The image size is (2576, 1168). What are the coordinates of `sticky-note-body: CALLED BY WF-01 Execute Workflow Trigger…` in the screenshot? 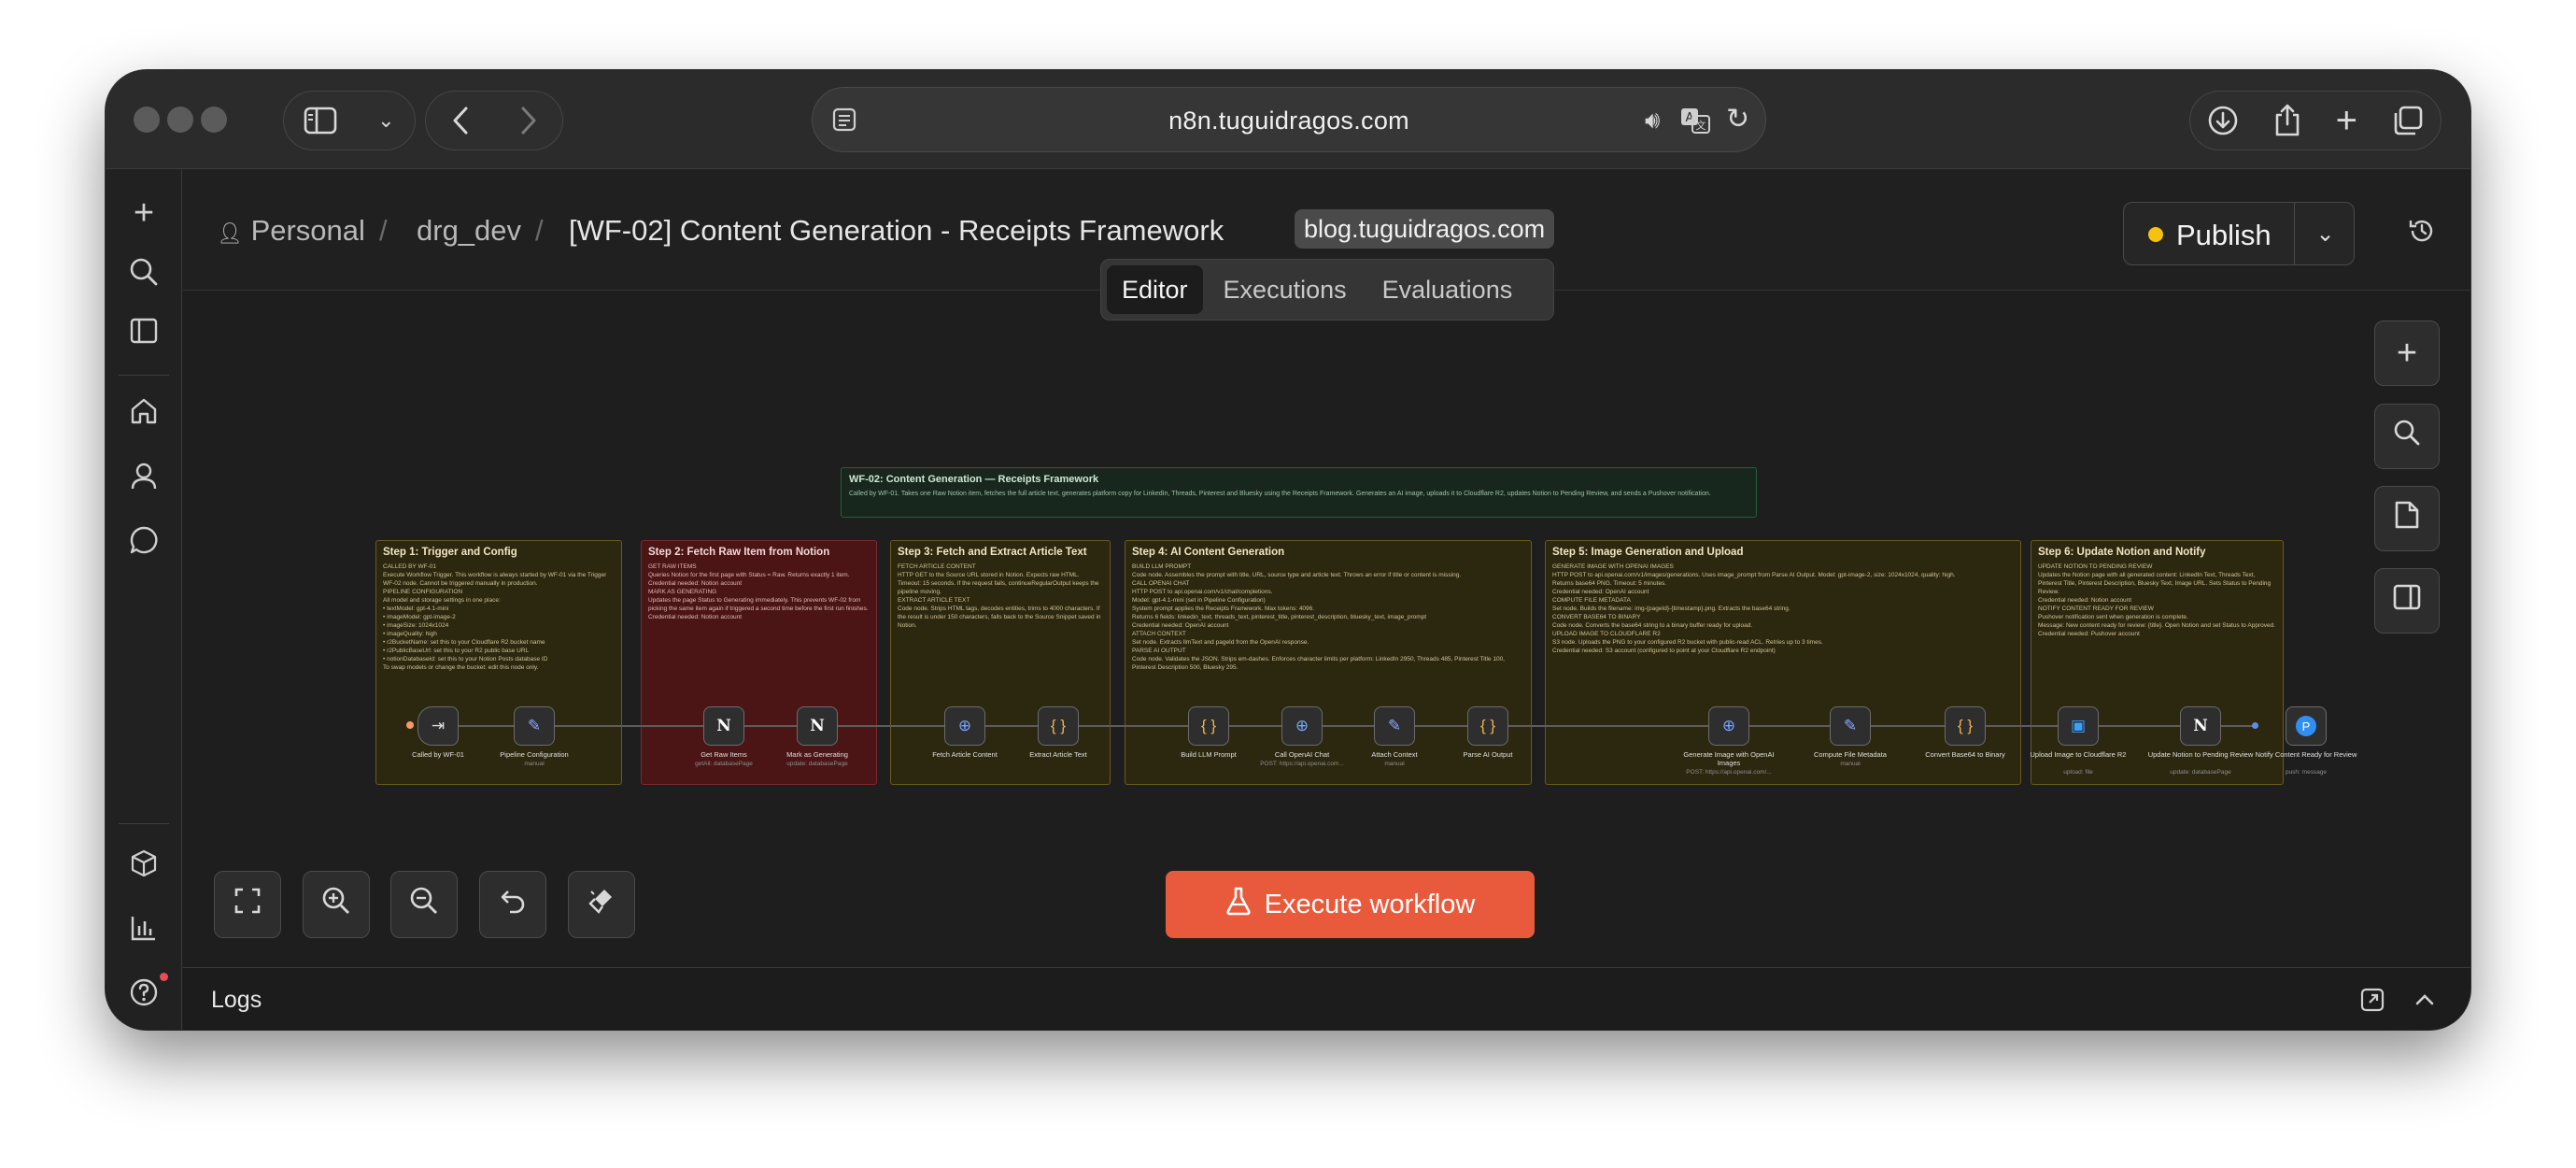 It's located at (495, 617).